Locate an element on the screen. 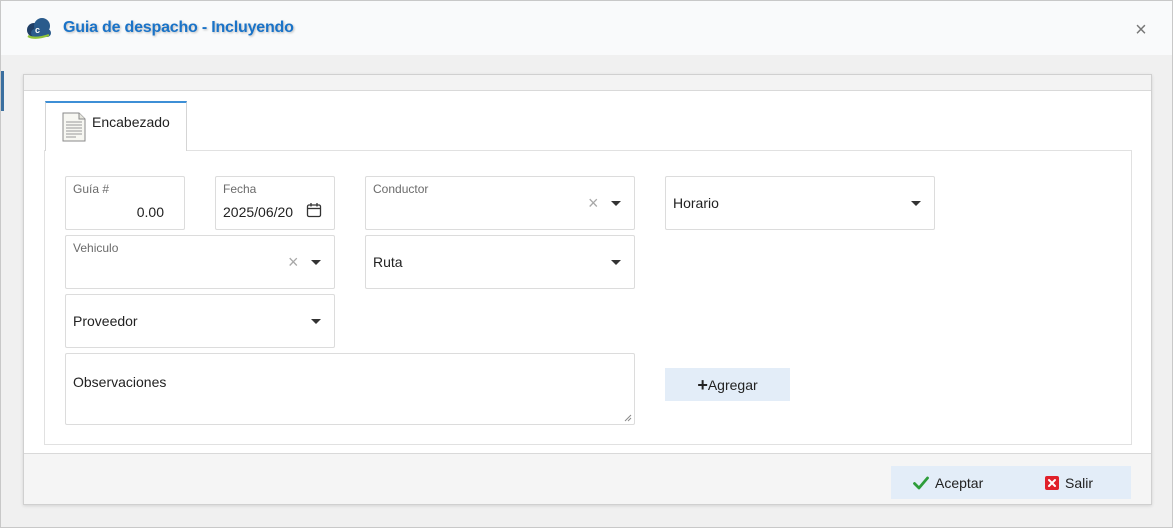  fecha-label: Fecha is located at coordinates (240, 189).